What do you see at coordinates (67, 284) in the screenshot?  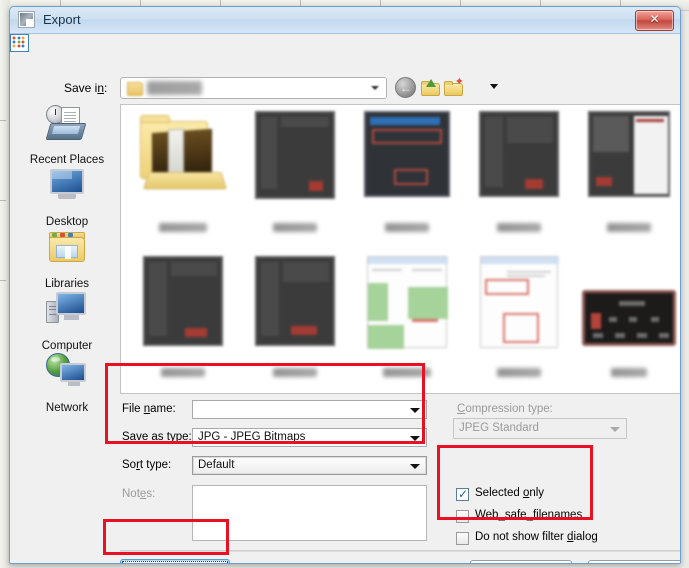 I see `sidebar-item-label: Libraries` at bounding box center [67, 284].